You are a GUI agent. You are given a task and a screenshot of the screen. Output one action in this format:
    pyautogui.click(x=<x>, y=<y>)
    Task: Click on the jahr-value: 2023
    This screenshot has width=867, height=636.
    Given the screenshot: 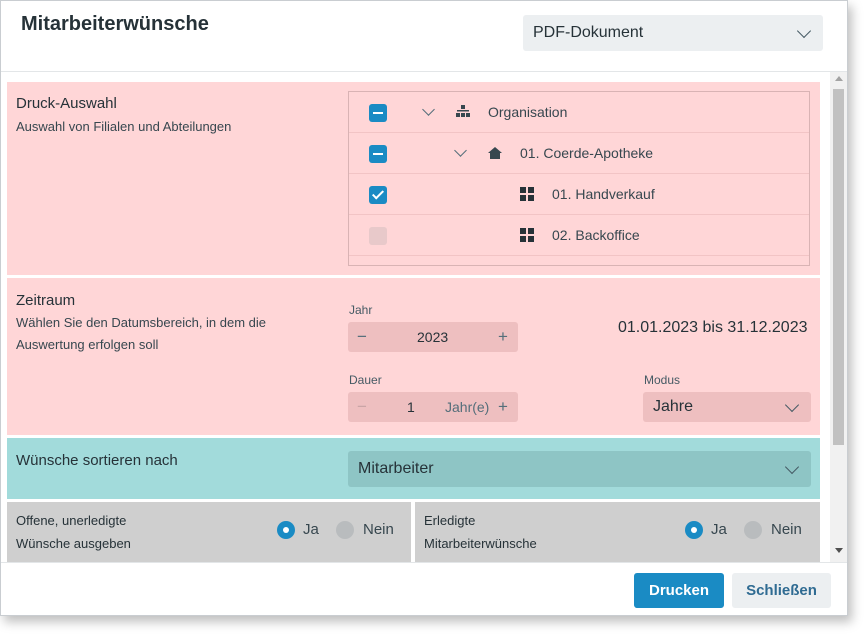 What is the action you would take?
    pyautogui.click(x=432, y=337)
    